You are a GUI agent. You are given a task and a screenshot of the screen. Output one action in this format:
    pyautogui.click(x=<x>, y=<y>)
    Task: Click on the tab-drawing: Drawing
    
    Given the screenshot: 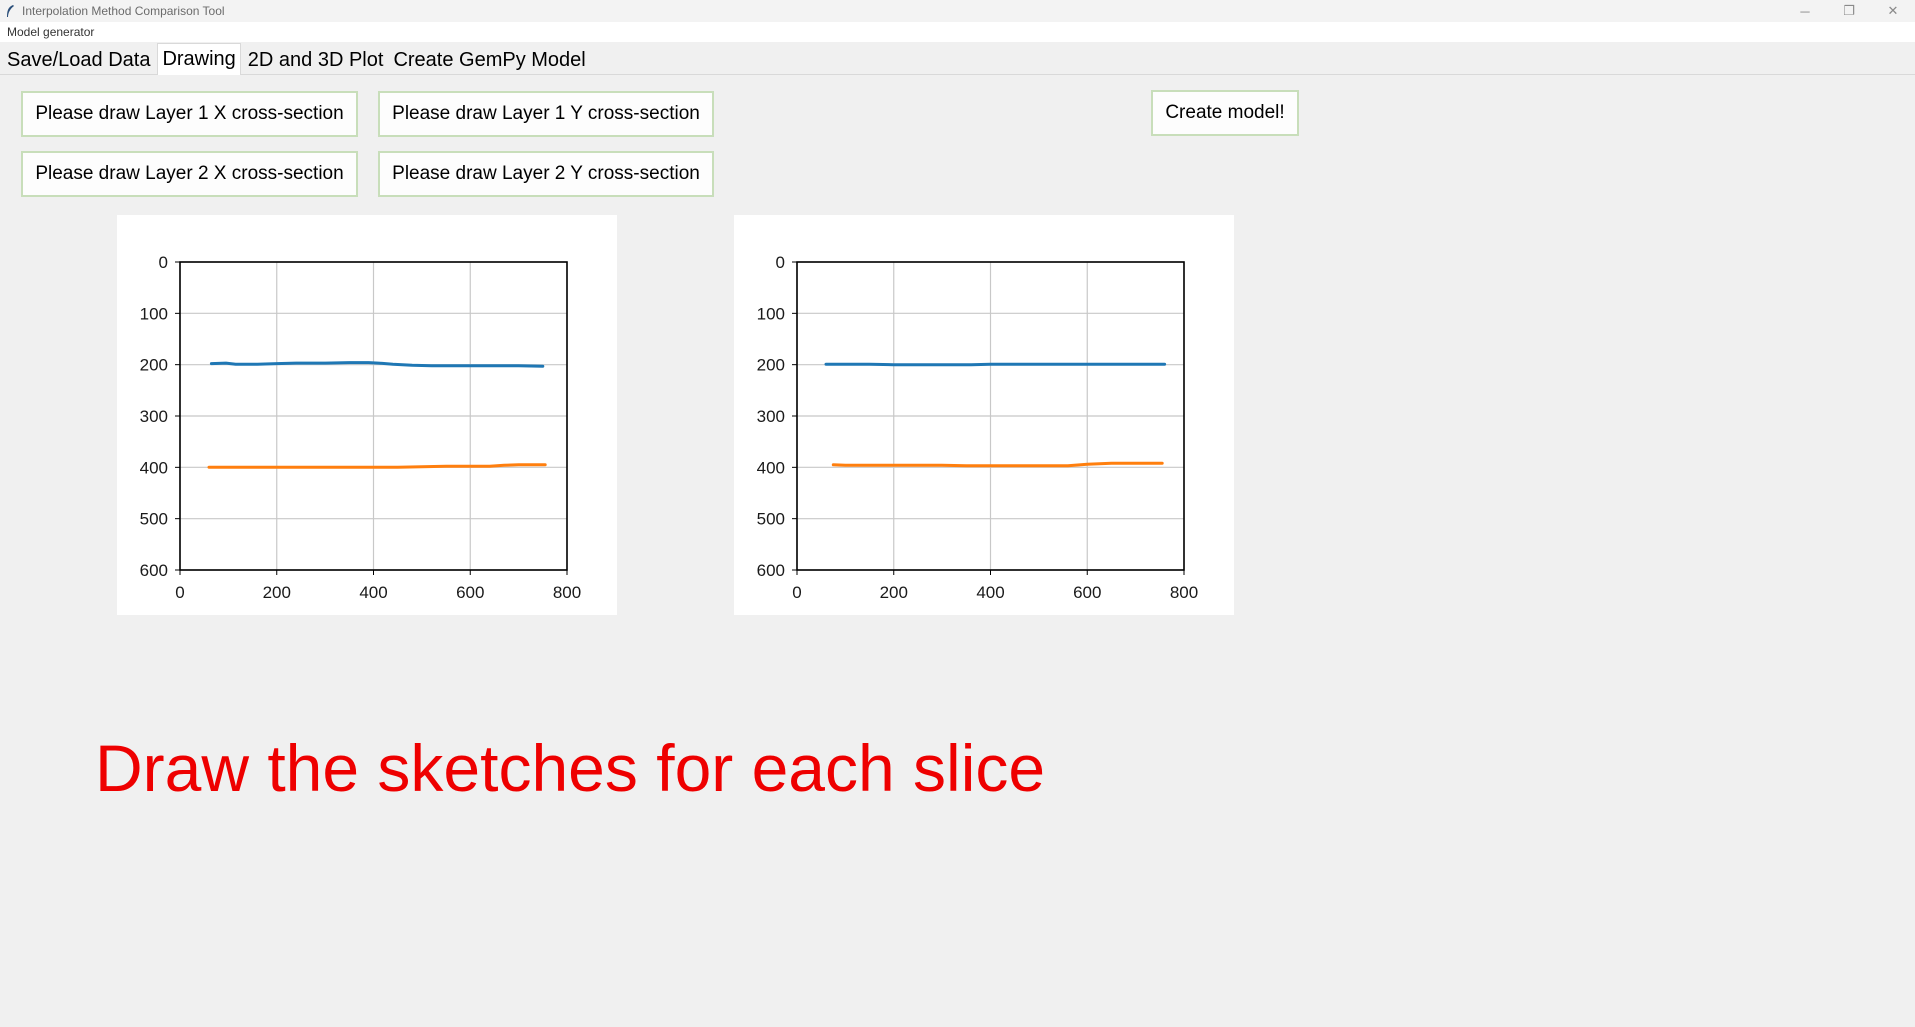 What is the action you would take?
    pyautogui.click(x=199, y=59)
    